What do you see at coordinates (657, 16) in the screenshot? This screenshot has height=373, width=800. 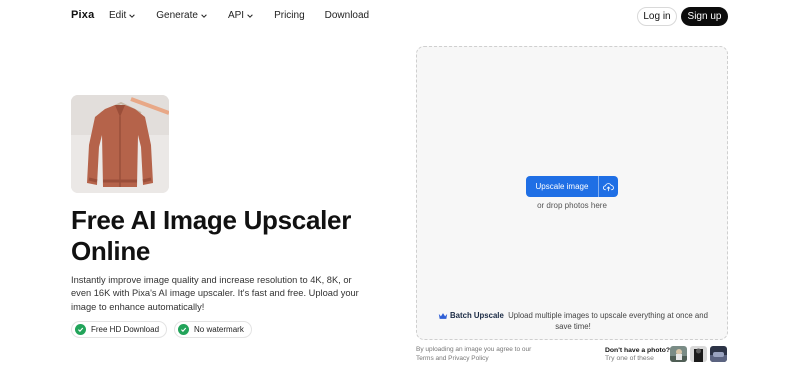 I see `login-button: Log in` at bounding box center [657, 16].